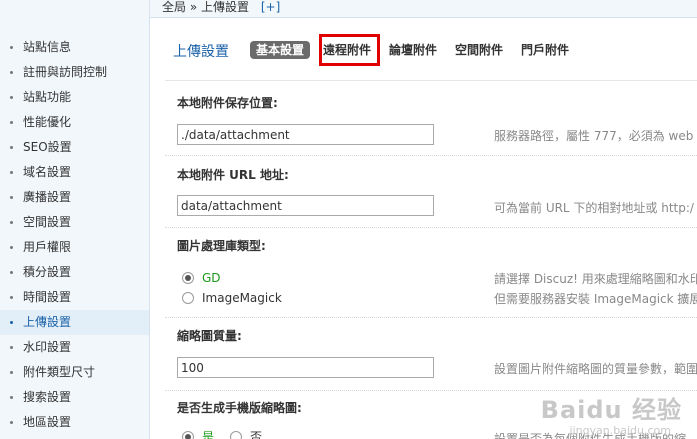  What do you see at coordinates (47, 97) in the screenshot?
I see `sidebar-item-label: 站點功能` at bounding box center [47, 97].